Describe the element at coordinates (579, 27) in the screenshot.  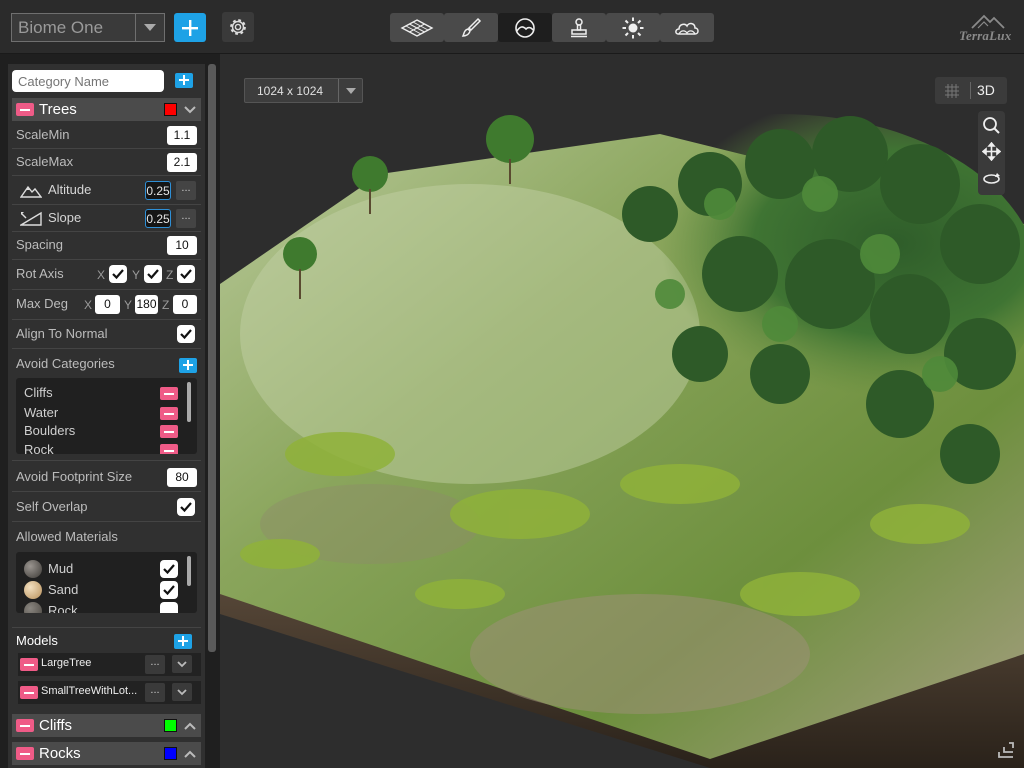
I see `stamp-tool-button` at that location.